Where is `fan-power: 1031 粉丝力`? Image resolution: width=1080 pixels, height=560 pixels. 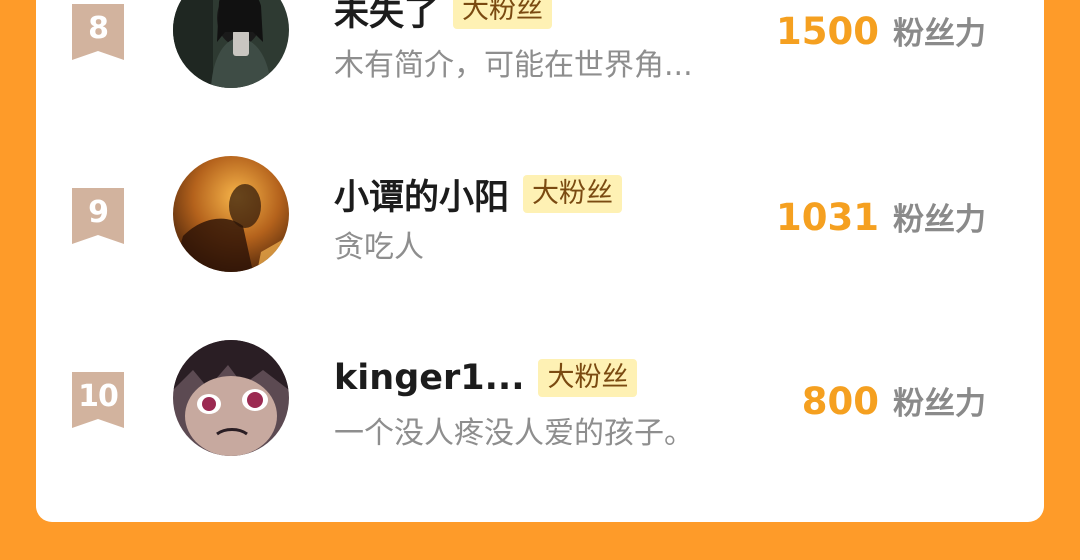 fan-power: 1031 粉丝力 is located at coordinates (881, 216).